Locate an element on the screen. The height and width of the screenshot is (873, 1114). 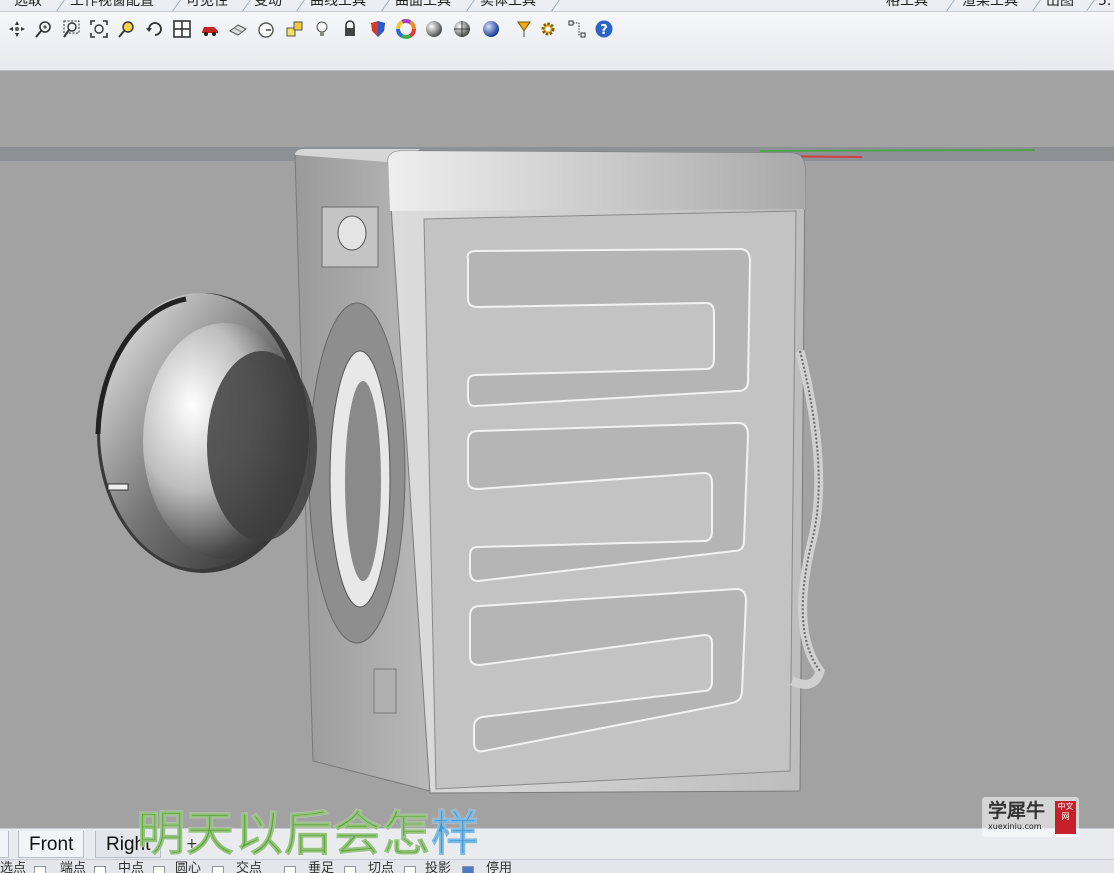
color-wheel-icon is located at coordinates (406, 29).